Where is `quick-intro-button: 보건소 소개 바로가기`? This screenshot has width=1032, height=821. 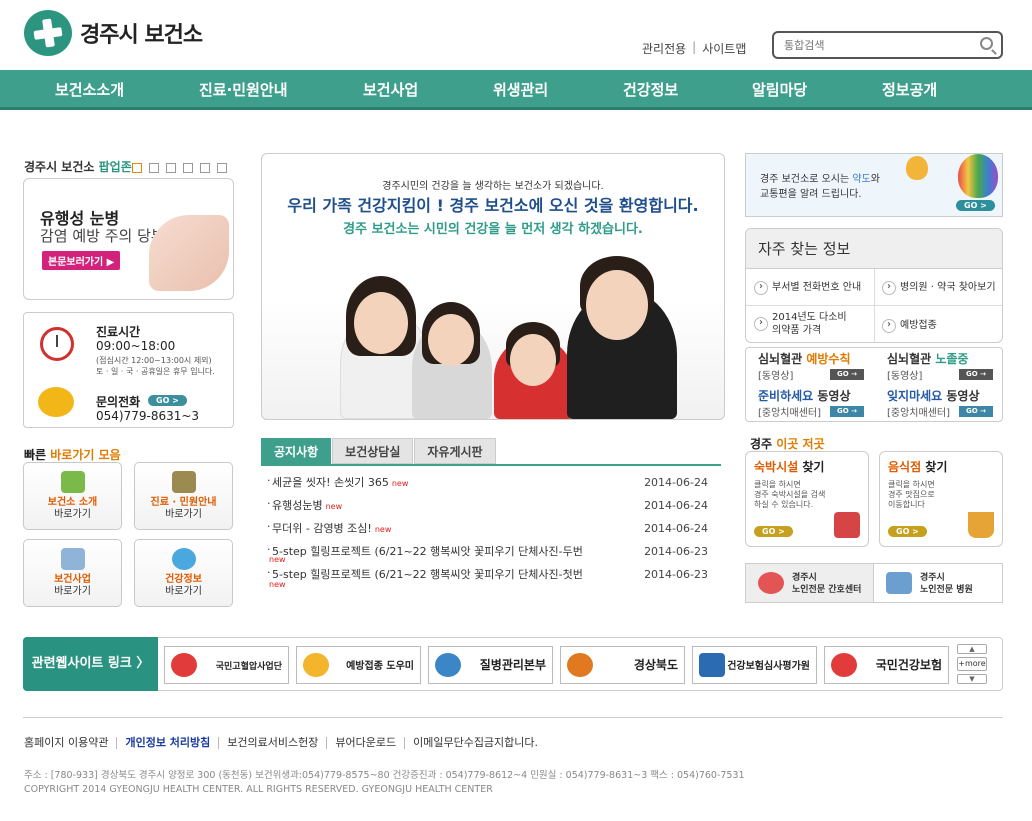
quick-intro-button: 보건소 소개 바로가기 is located at coordinates (72, 496).